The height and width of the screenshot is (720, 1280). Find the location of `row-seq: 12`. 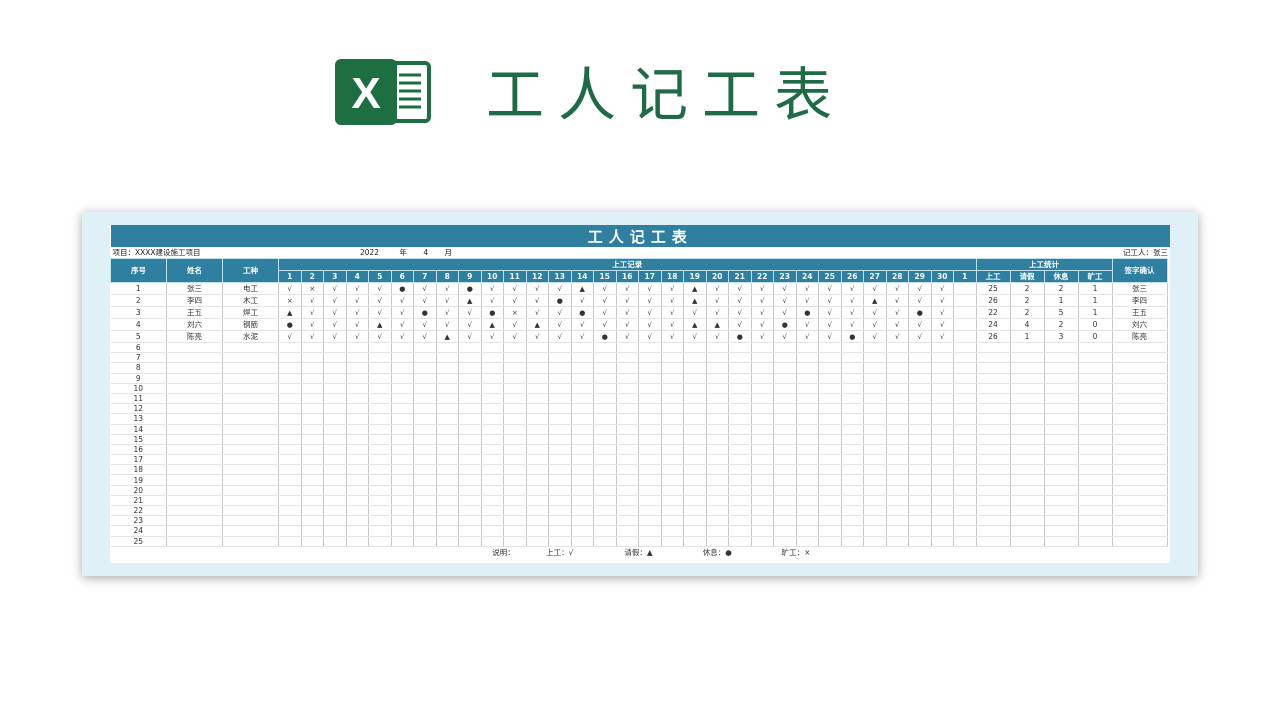

row-seq: 12 is located at coordinates (138, 409).